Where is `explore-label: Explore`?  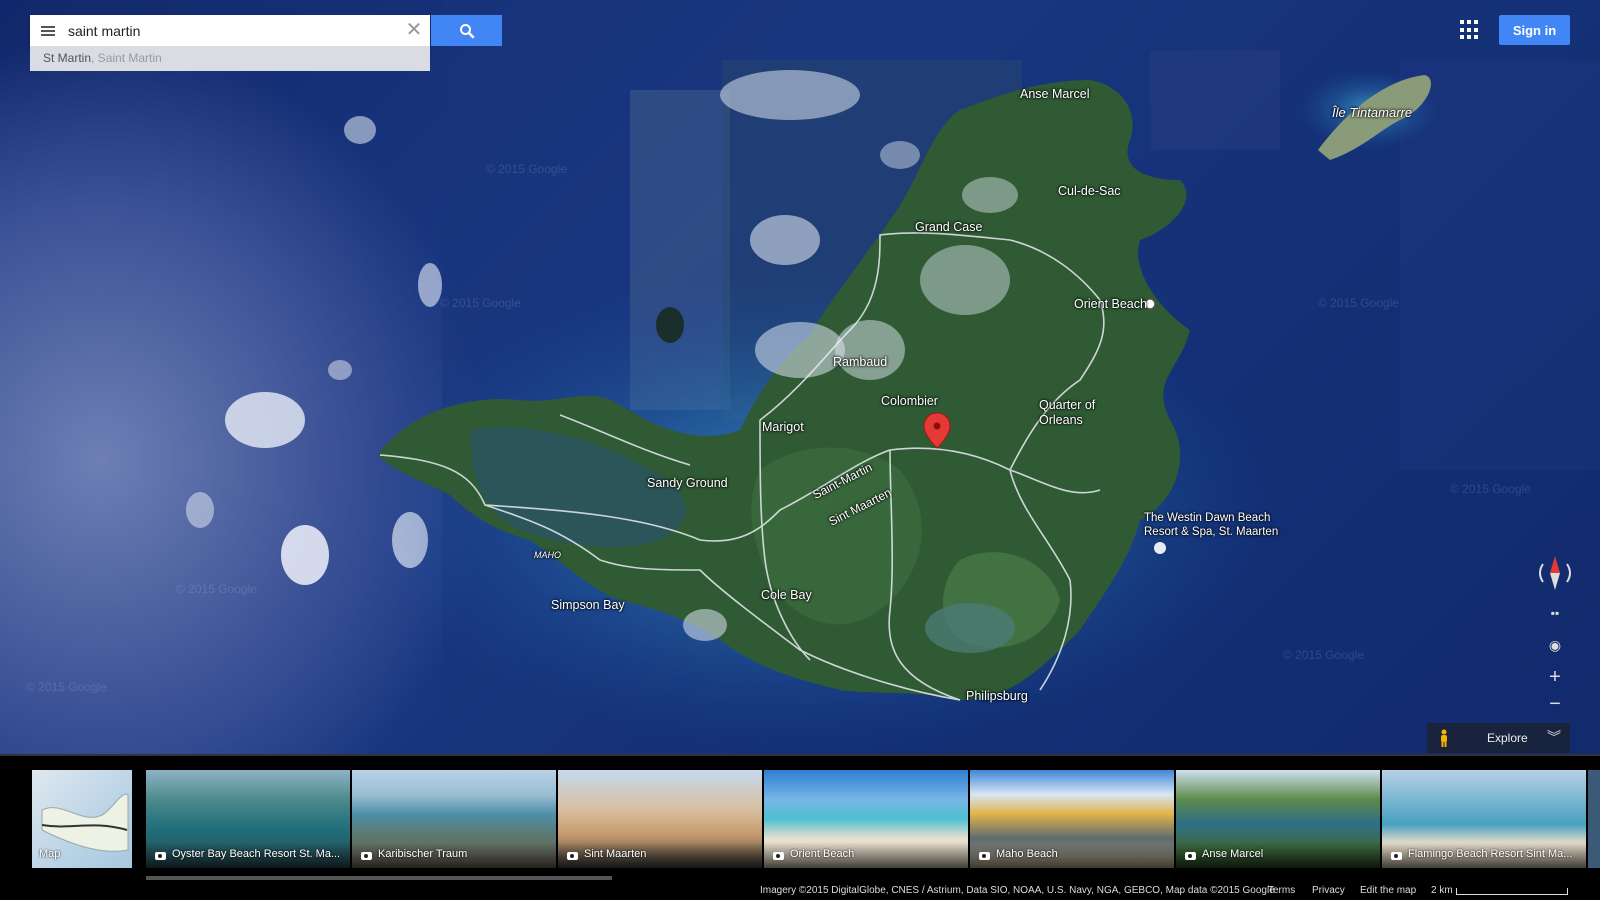 explore-label: Explore is located at coordinates (1507, 738).